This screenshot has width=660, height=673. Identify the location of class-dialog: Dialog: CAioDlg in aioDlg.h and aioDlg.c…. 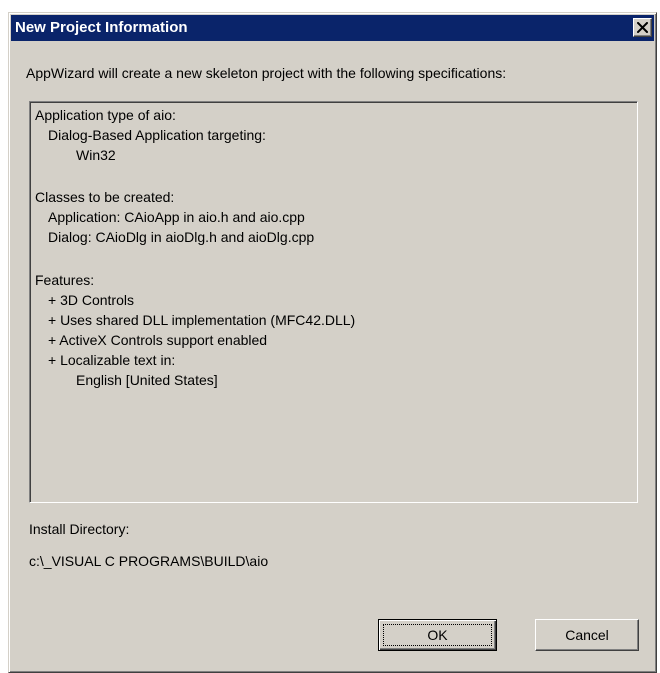
(181, 237).